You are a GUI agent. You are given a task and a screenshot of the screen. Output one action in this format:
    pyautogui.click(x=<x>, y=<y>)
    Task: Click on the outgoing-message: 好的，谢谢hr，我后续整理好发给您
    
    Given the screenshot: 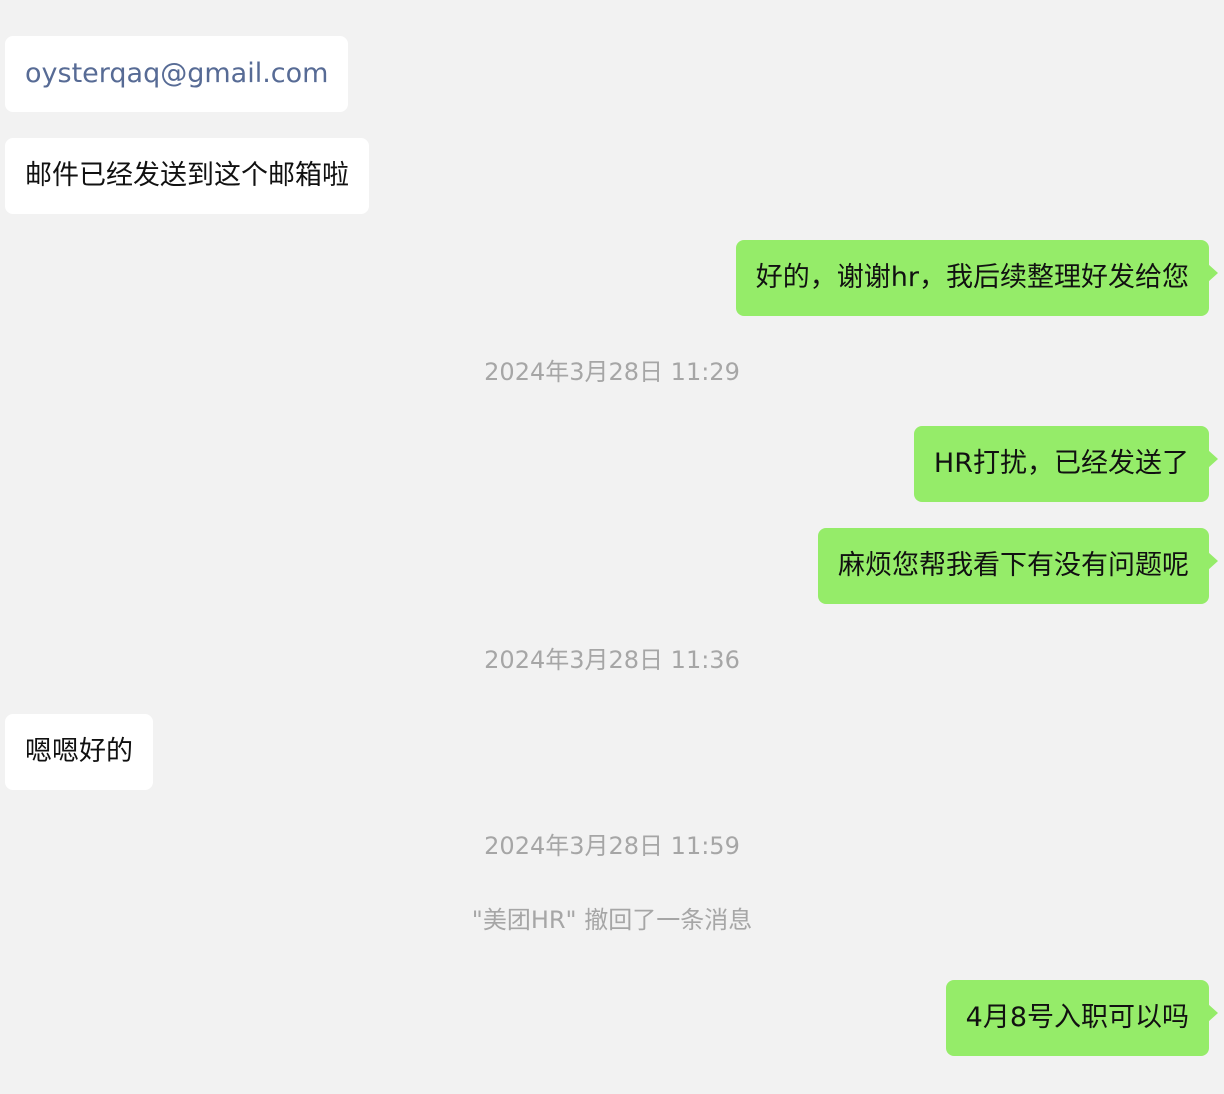 What is the action you would take?
    pyautogui.click(x=977, y=278)
    